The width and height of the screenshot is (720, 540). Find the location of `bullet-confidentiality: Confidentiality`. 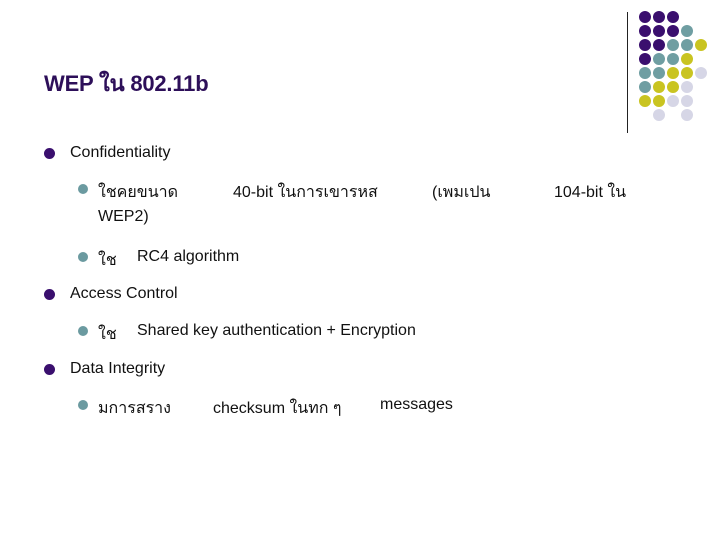

bullet-confidentiality: Confidentiality is located at coordinates (120, 152).